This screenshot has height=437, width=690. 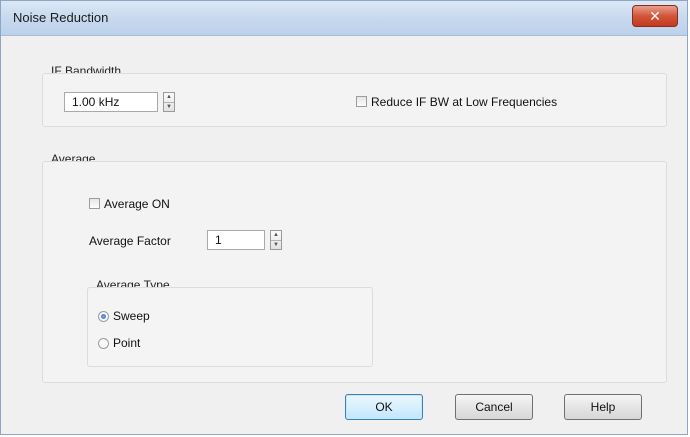 What do you see at coordinates (384, 407) in the screenshot?
I see `ok-button: OK` at bounding box center [384, 407].